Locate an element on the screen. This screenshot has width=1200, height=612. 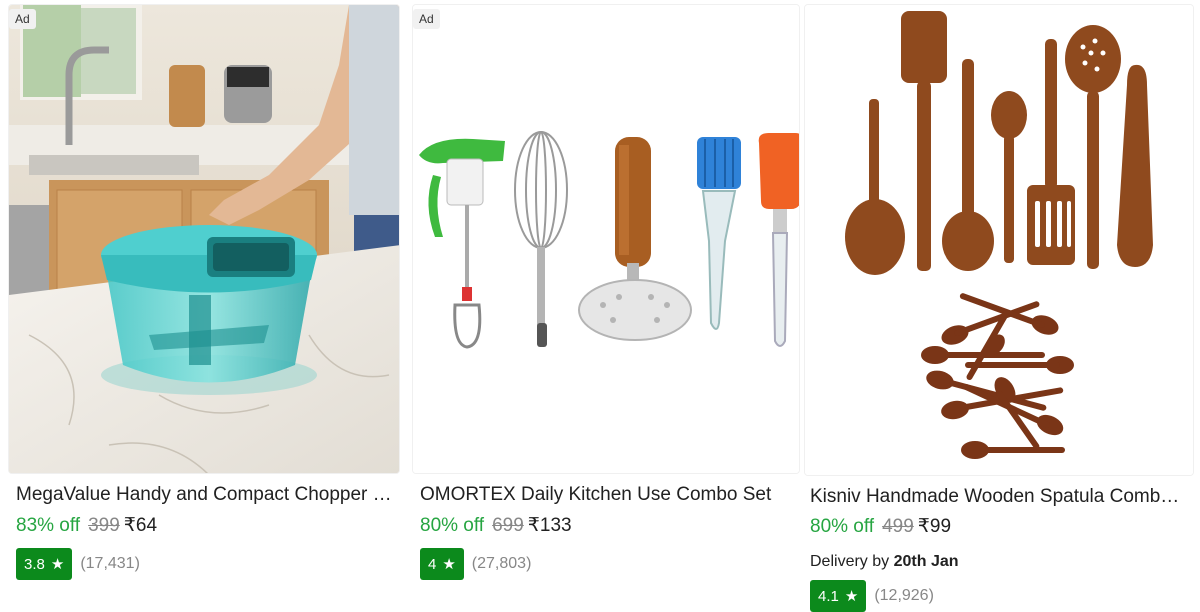
delivery-prefix: Delivery by is located at coordinates (850, 561).